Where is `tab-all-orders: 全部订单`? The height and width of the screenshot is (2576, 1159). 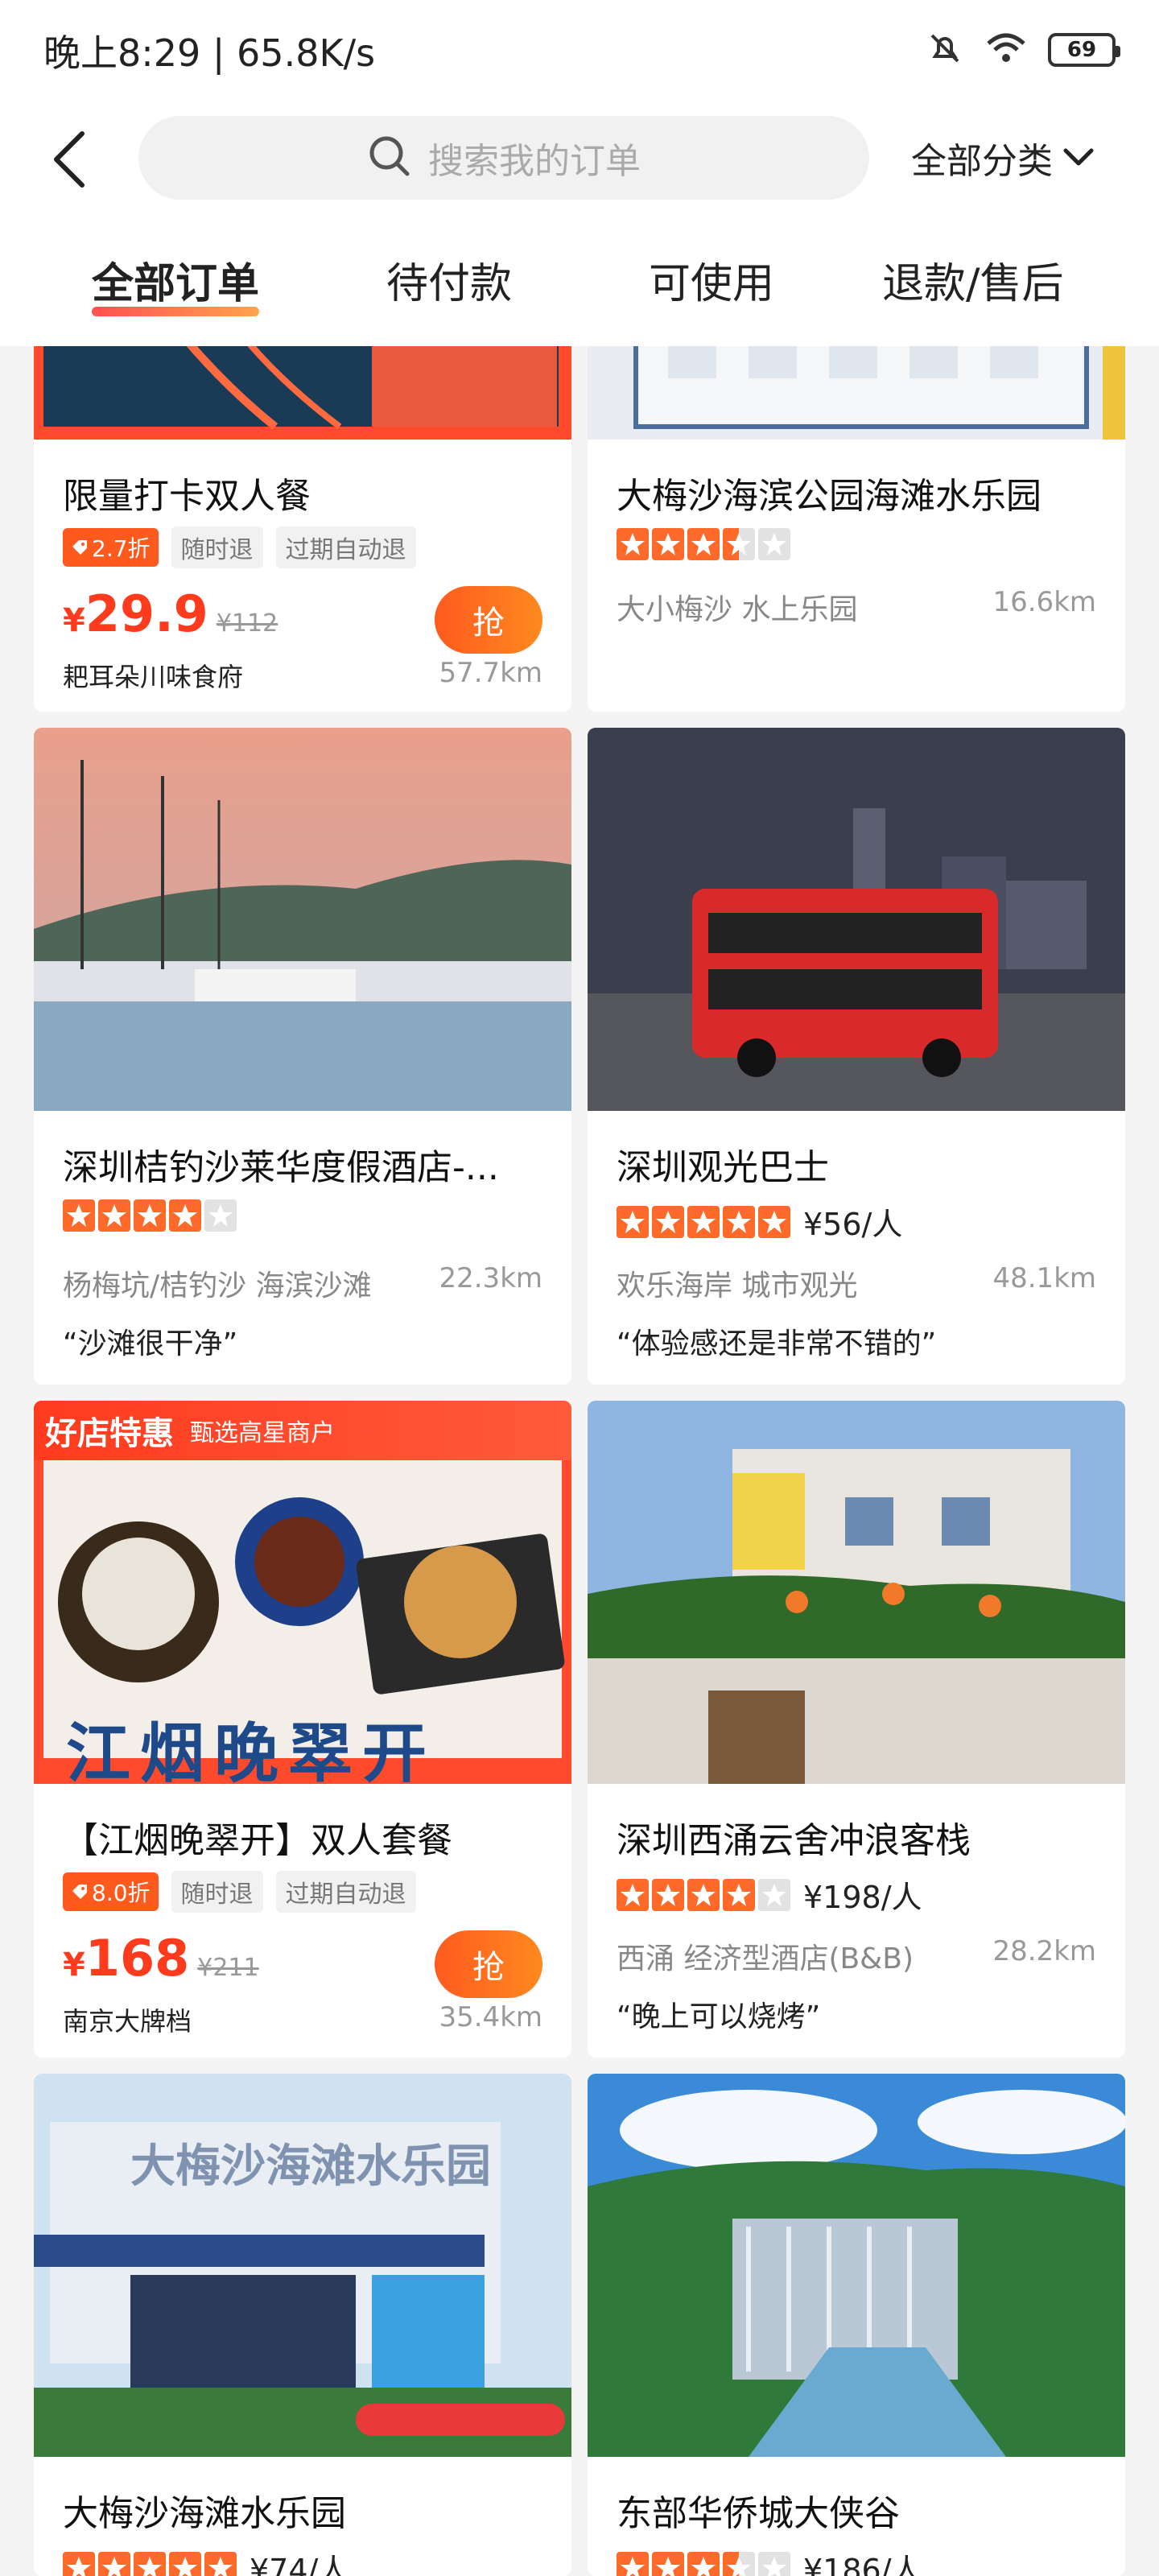
tab-all-orders: 全部订单 is located at coordinates (176, 283).